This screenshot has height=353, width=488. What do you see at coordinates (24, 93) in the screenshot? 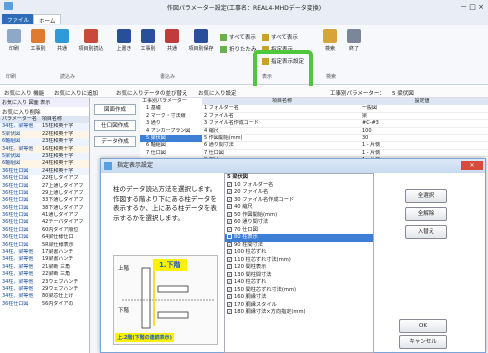
I see `fav-function: お気に入り 機能` at bounding box center [24, 93].